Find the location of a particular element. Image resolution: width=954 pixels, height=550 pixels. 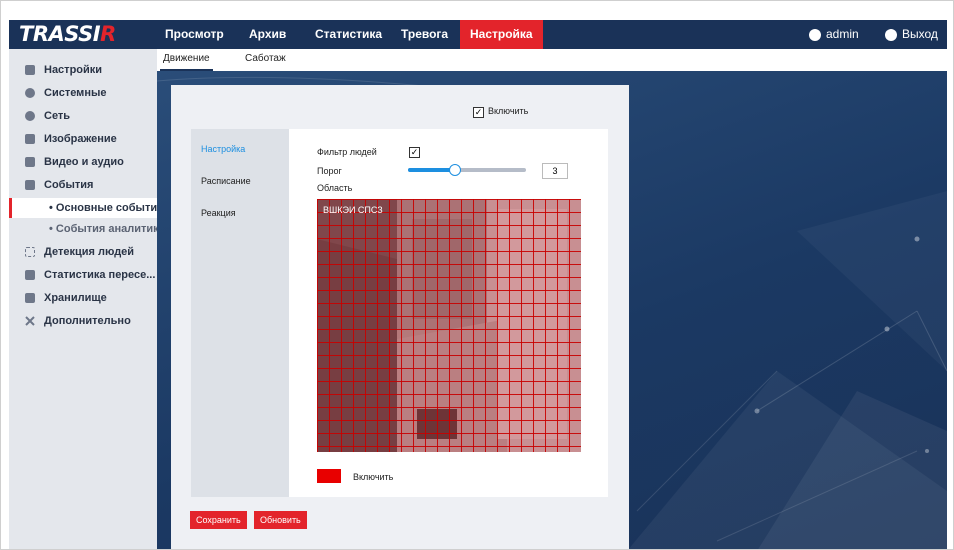

video-icon is located at coordinates (30, 162).